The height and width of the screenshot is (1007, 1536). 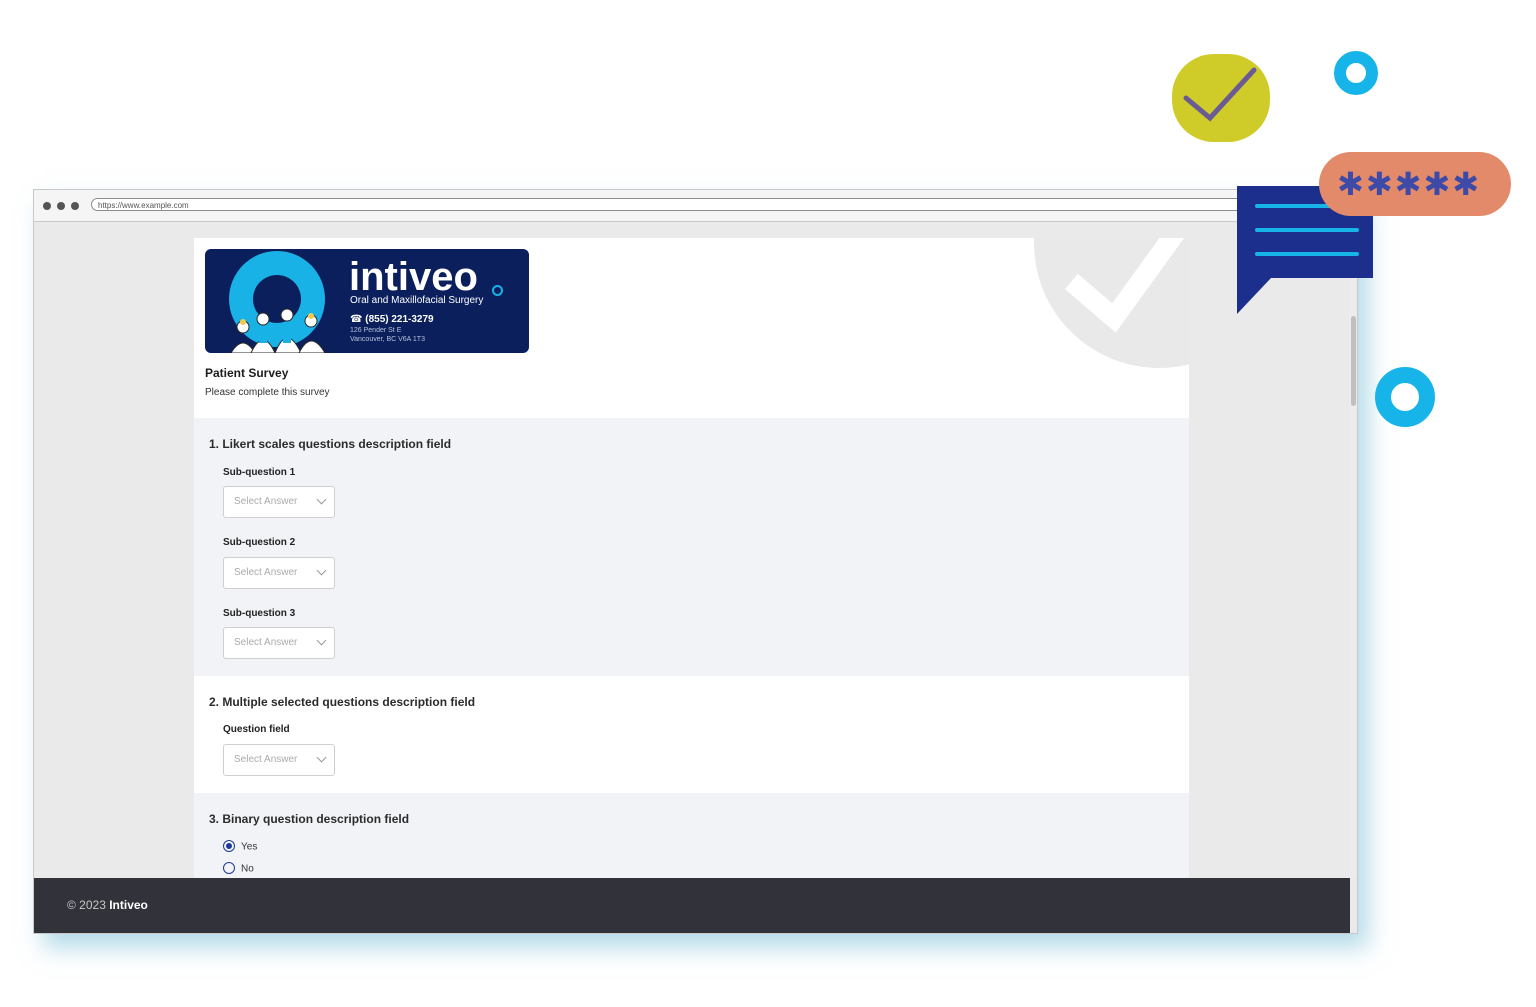 I want to click on sub-question-label: Sub-question 2, so click(x=259, y=542).